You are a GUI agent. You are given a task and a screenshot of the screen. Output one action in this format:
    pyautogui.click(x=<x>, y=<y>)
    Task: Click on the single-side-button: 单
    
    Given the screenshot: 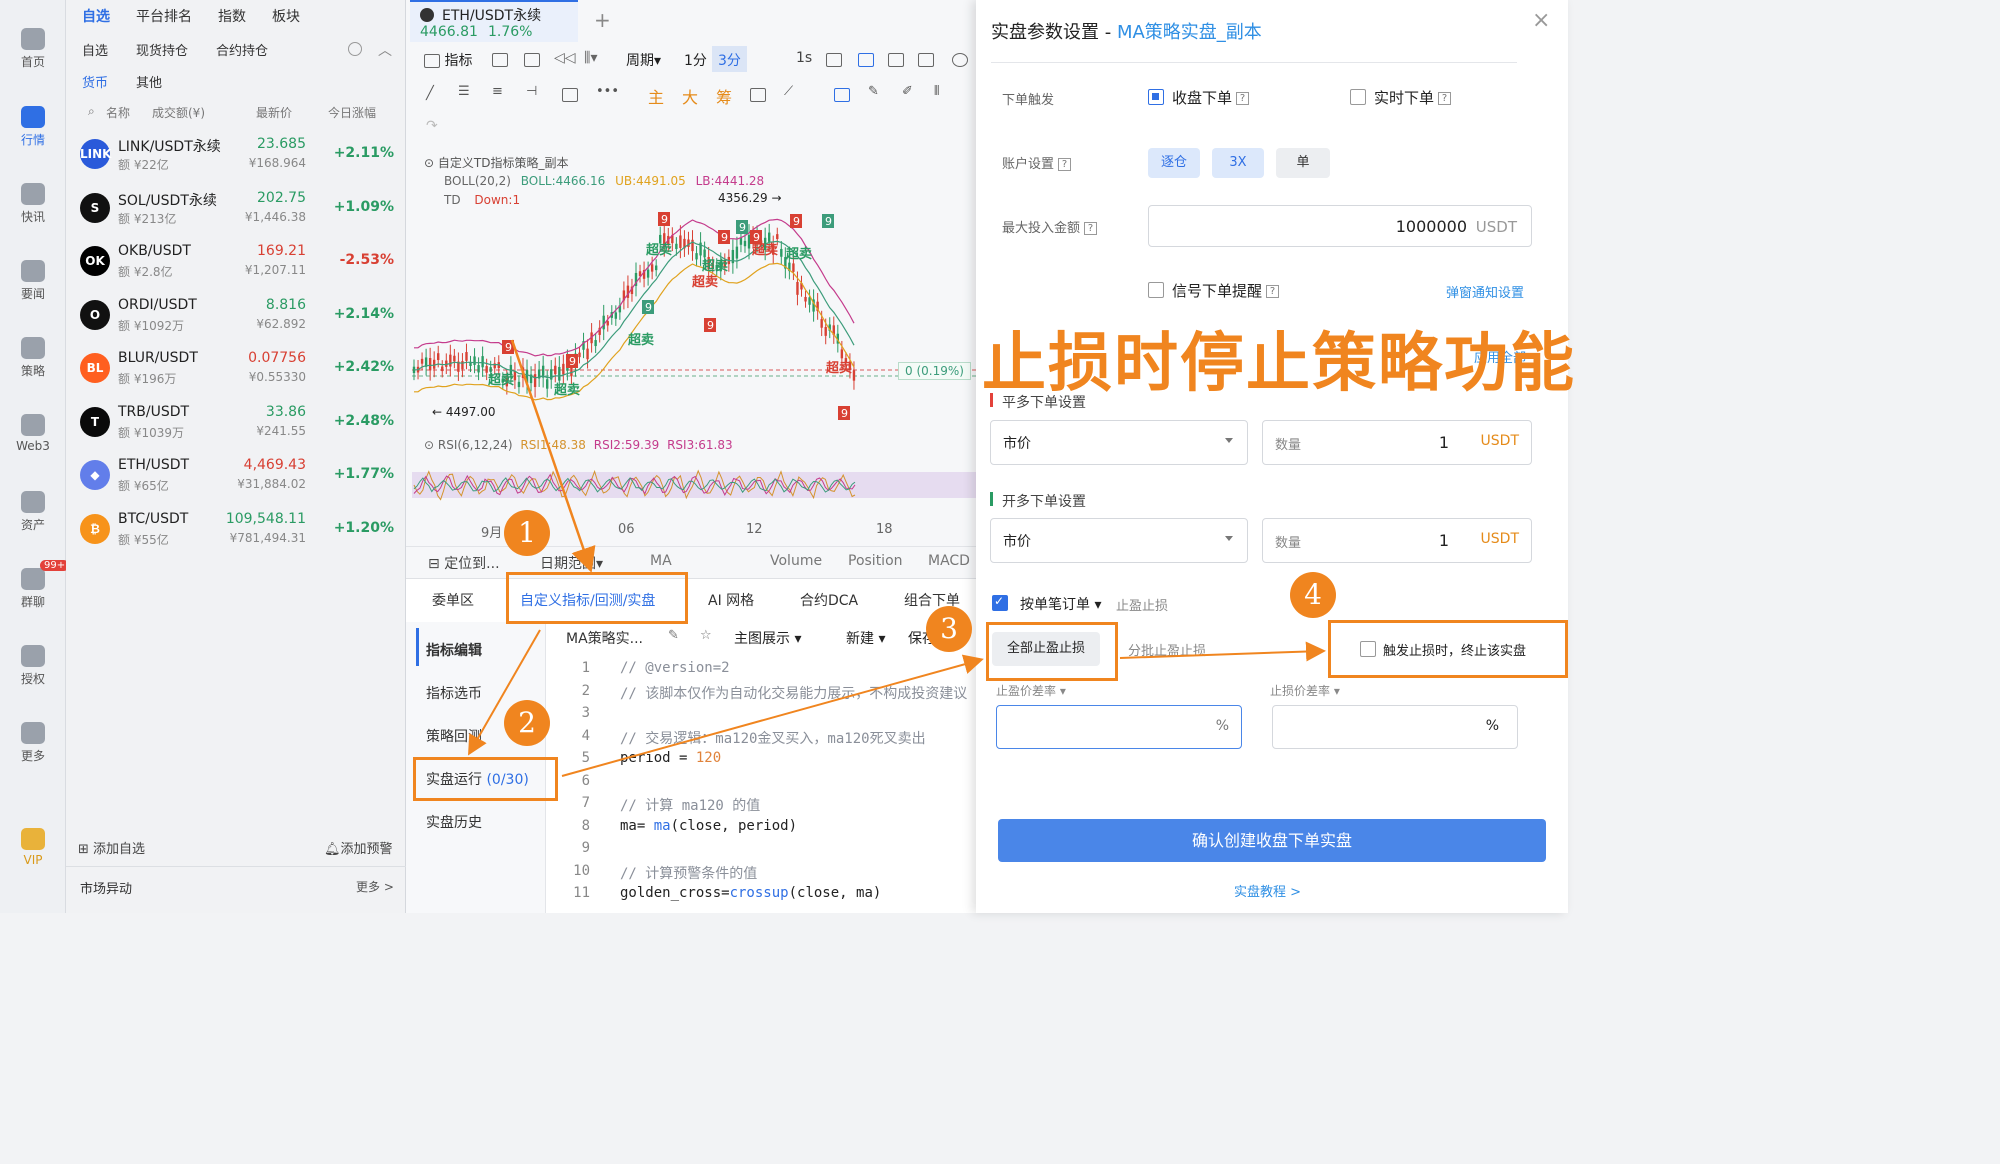 What is the action you would take?
    pyautogui.click(x=1303, y=163)
    